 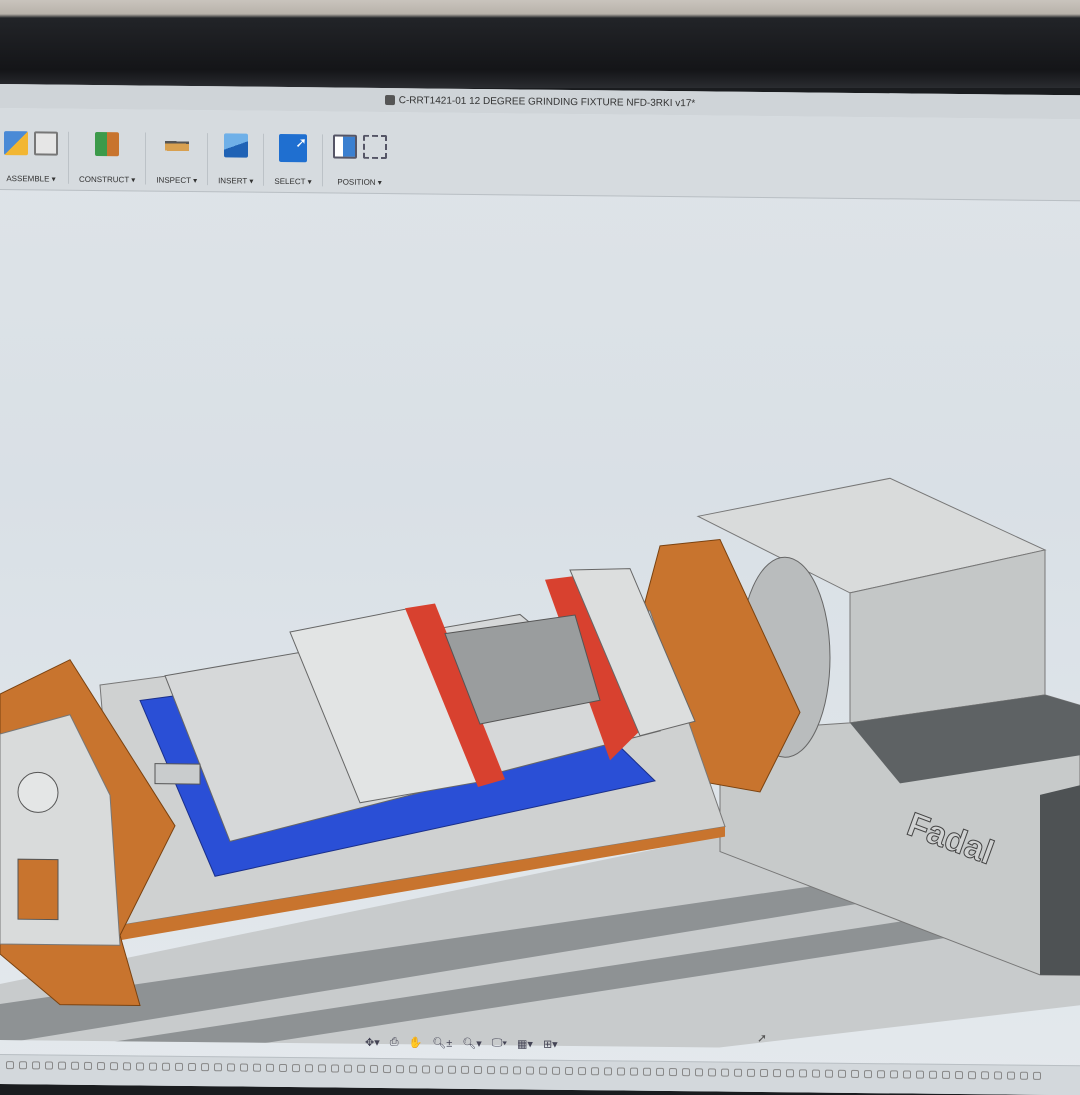 What do you see at coordinates (394, 1042) in the screenshot?
I see `look-at-button: ⎙` at bounding box center [394, 1042].